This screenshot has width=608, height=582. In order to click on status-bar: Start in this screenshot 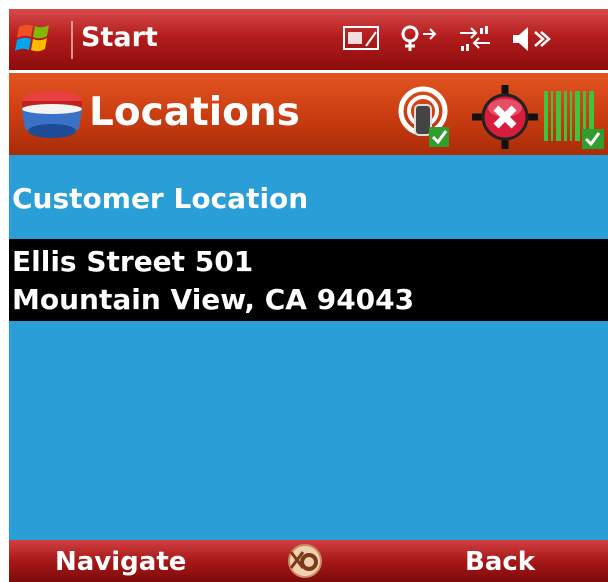, I will do `click(308, 39)`.